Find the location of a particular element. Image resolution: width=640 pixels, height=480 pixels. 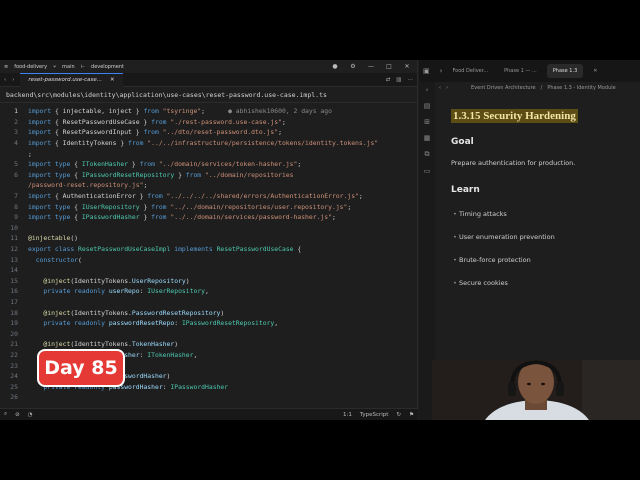

sidebar-toggle-icon: ▣ is located at coordinates (426, 71).